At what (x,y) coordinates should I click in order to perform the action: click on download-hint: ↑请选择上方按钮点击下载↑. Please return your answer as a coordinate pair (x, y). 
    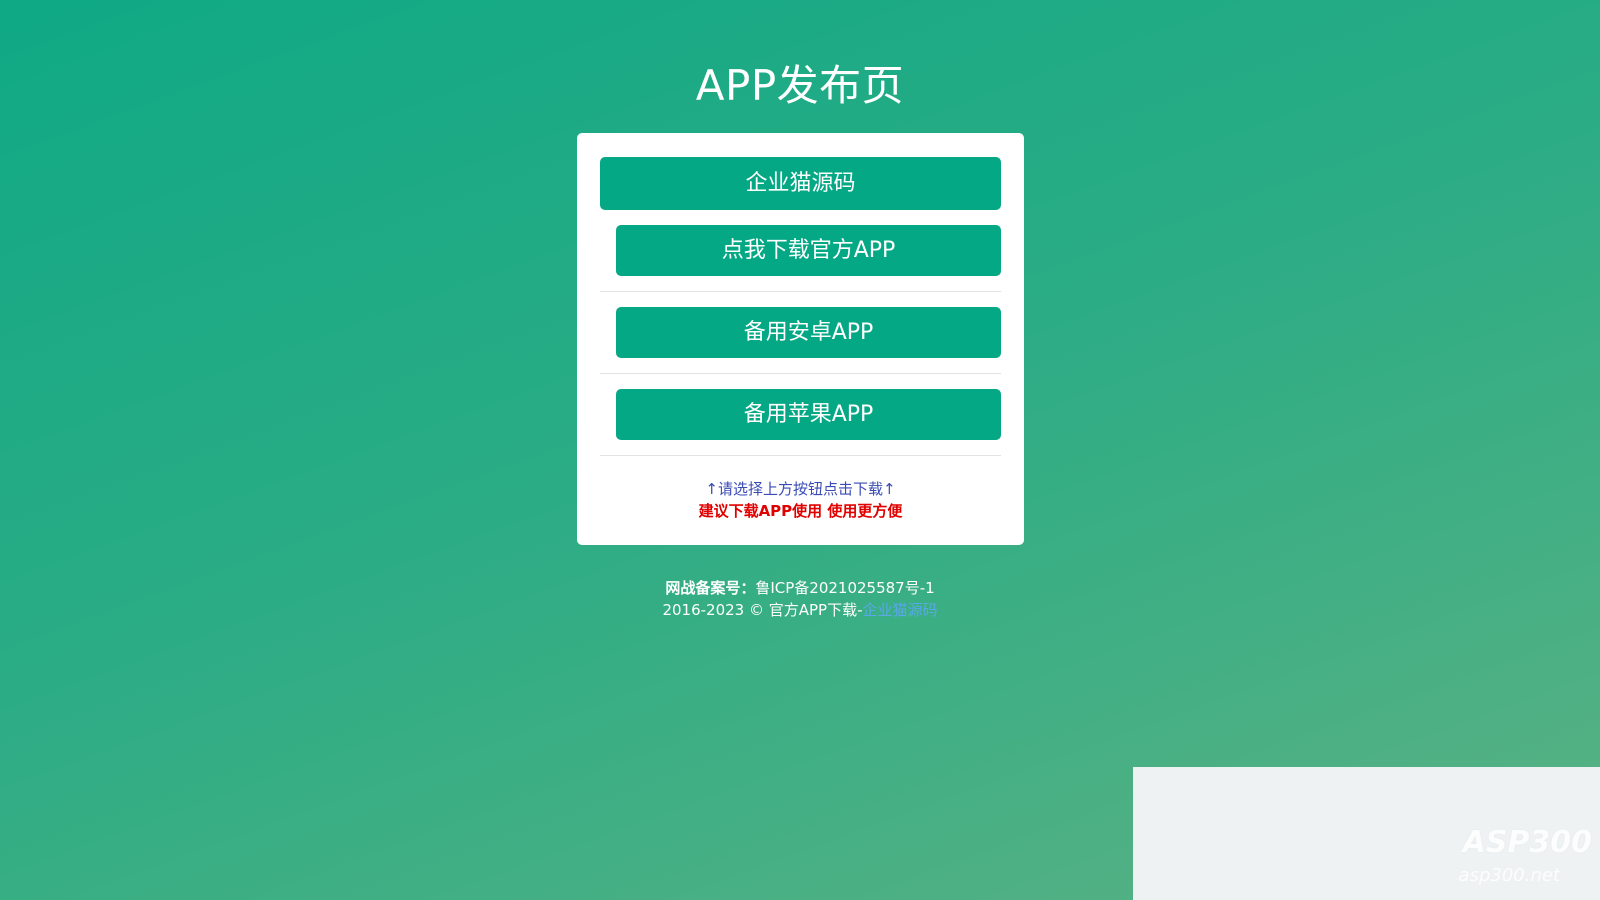
    Looking at the image, I should click on (800, 489).